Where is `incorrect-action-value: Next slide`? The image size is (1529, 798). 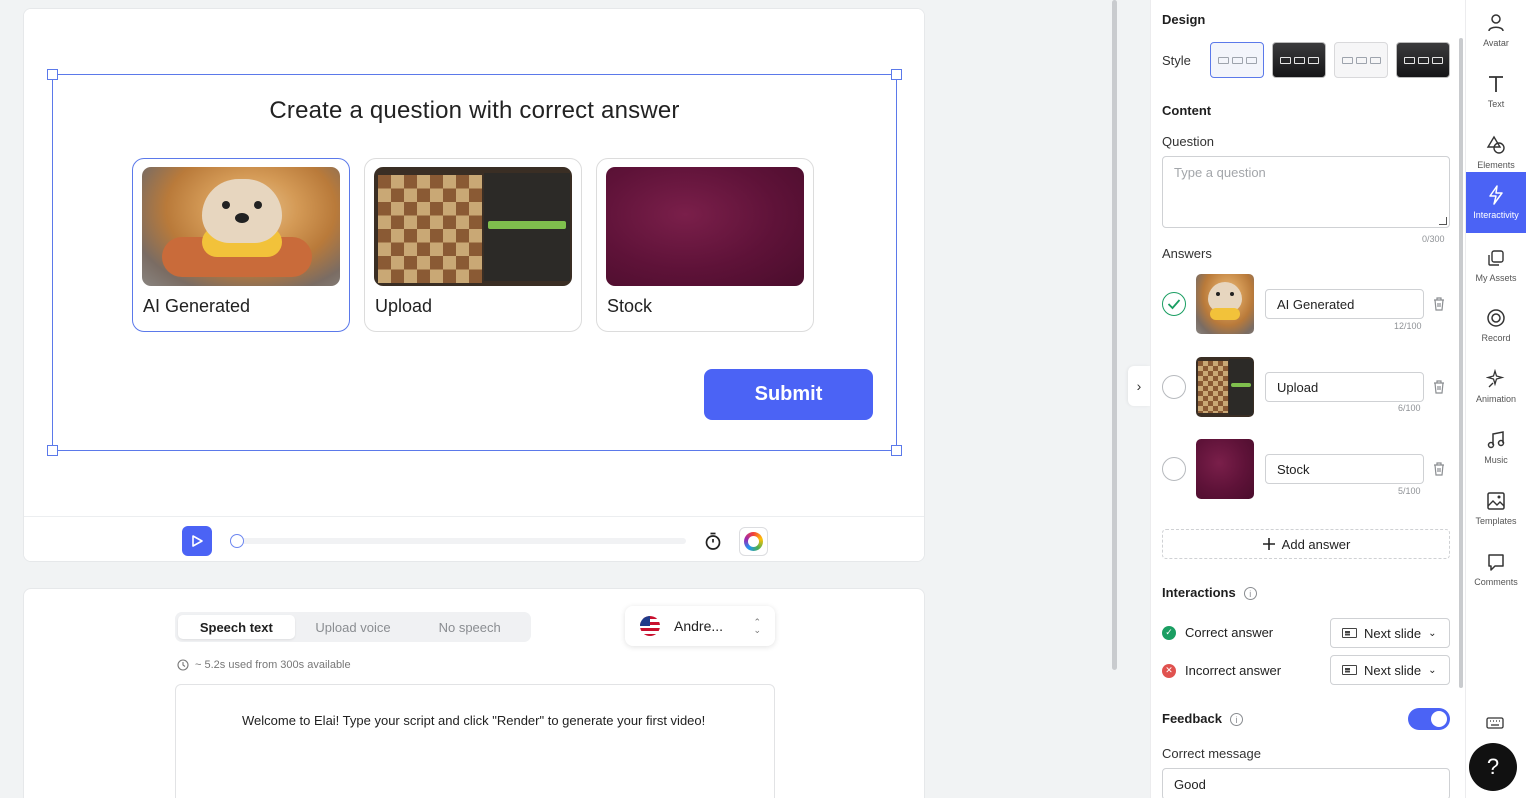
incorrect-action-value: Next slide is located at coordinates (1393, 670).